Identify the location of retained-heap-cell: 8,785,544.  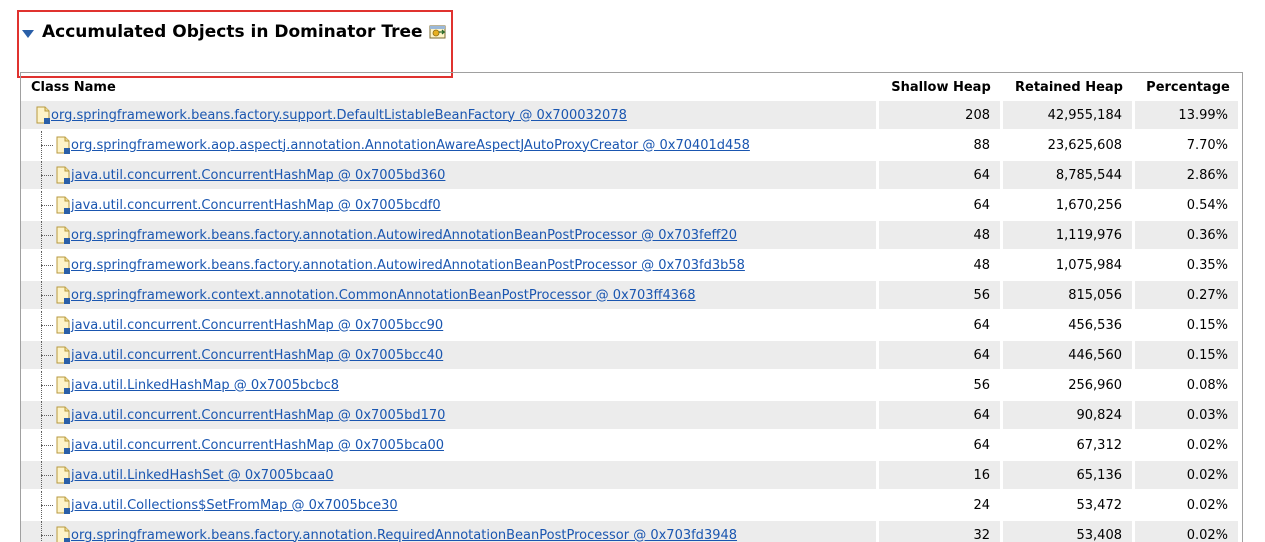
(1069, 176).